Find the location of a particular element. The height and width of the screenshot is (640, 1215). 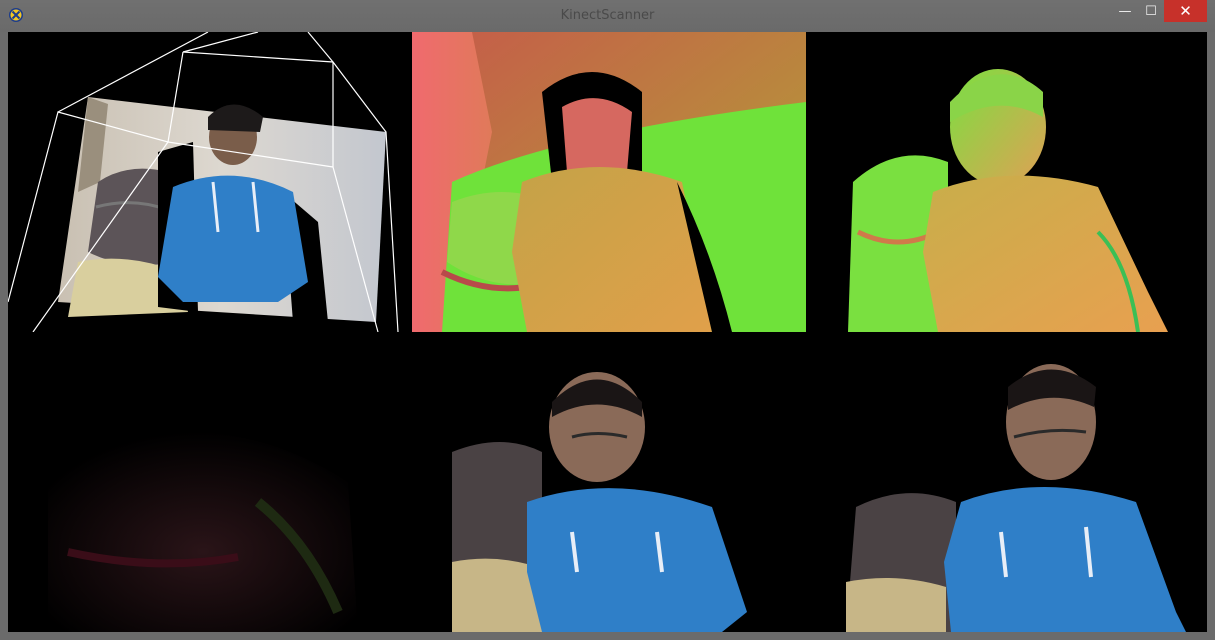

close-icon: ✕ is located at coordinates (1185, 11).